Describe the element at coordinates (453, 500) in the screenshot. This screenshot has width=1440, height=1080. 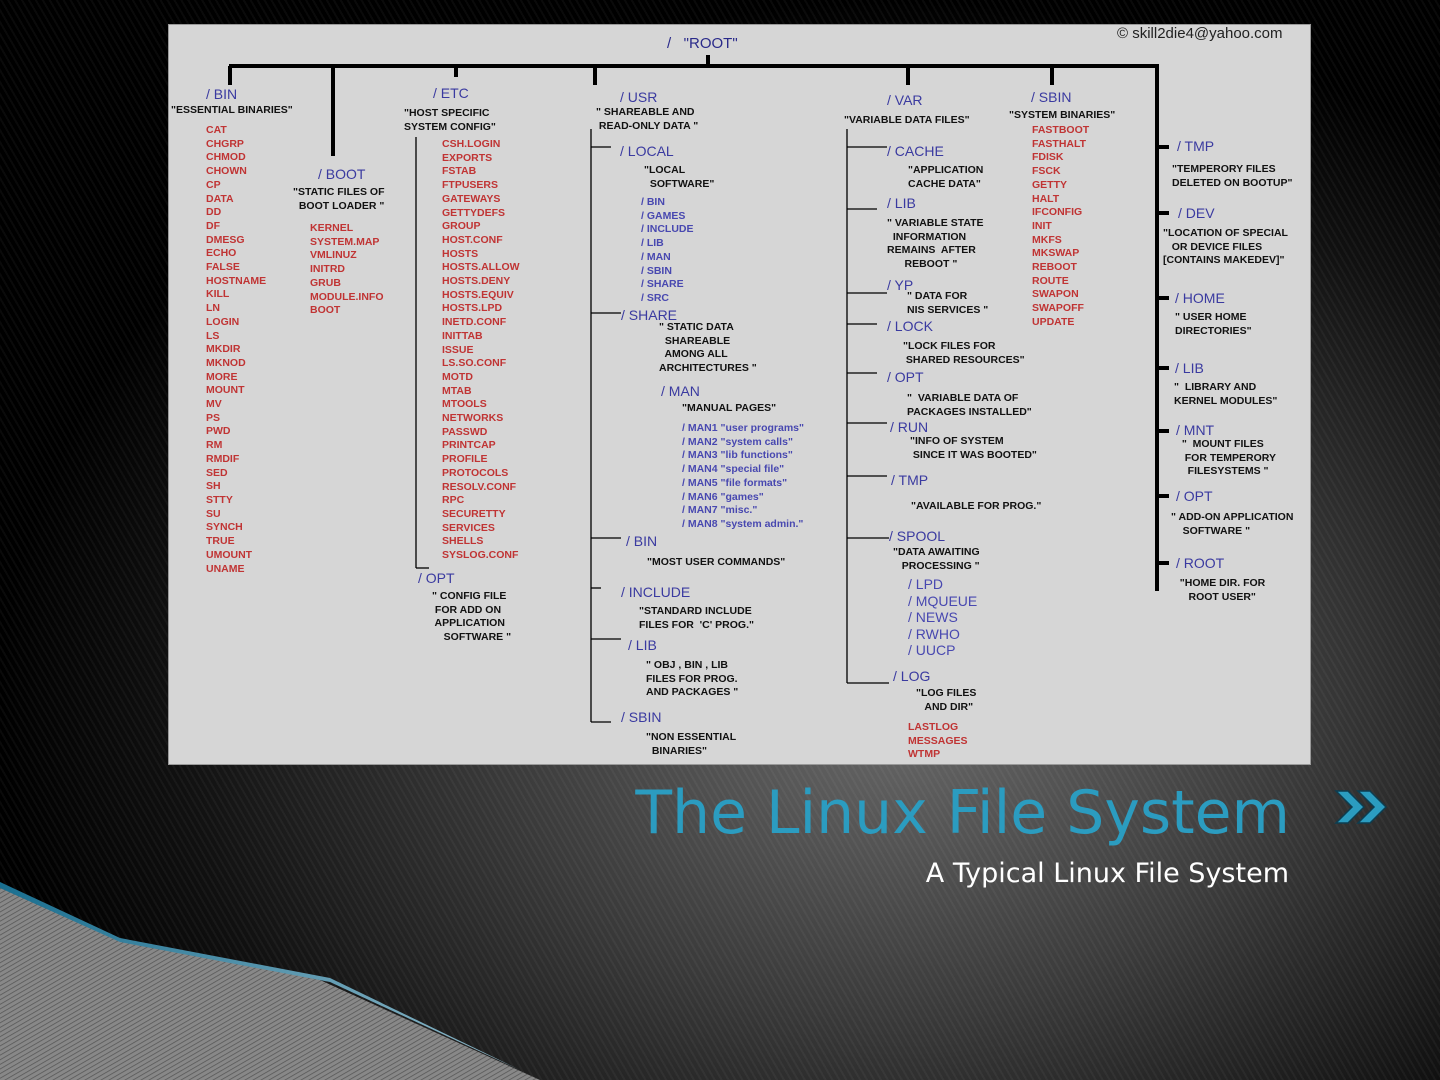
I see `list-item: RPC` at that location.